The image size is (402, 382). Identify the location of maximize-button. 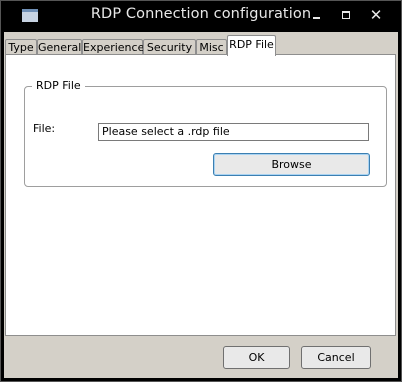
(346, 15).